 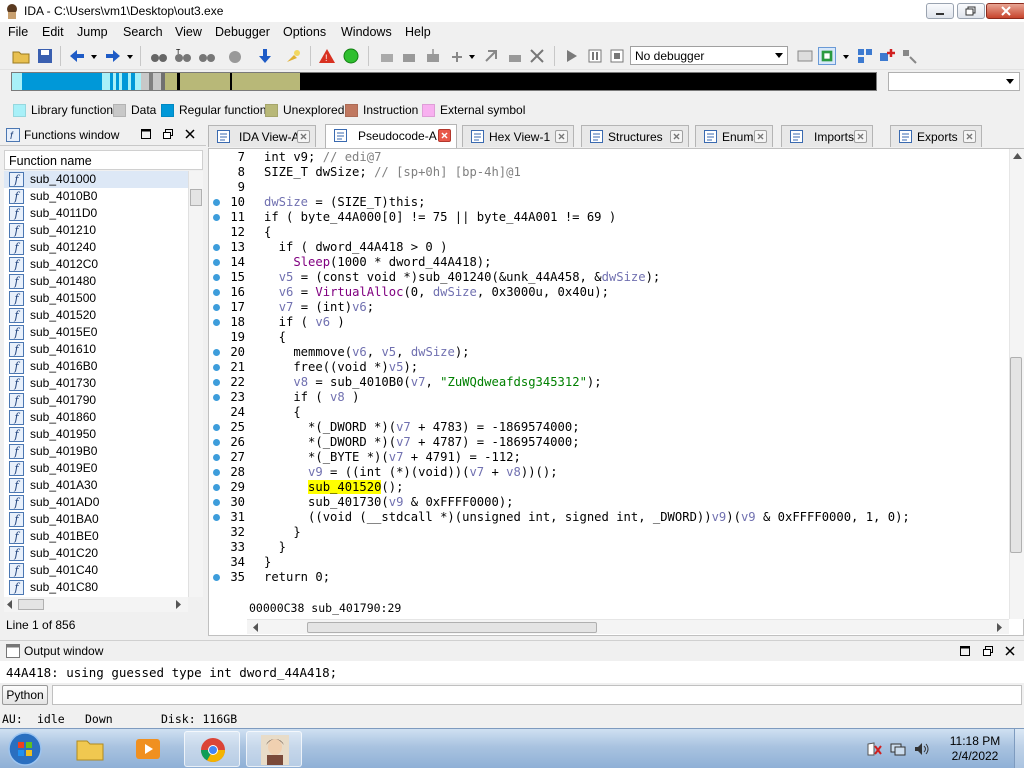 I want to click on code-line: 14 Sleep(1000 * dword_44A418);, so click(x=608, y=262).